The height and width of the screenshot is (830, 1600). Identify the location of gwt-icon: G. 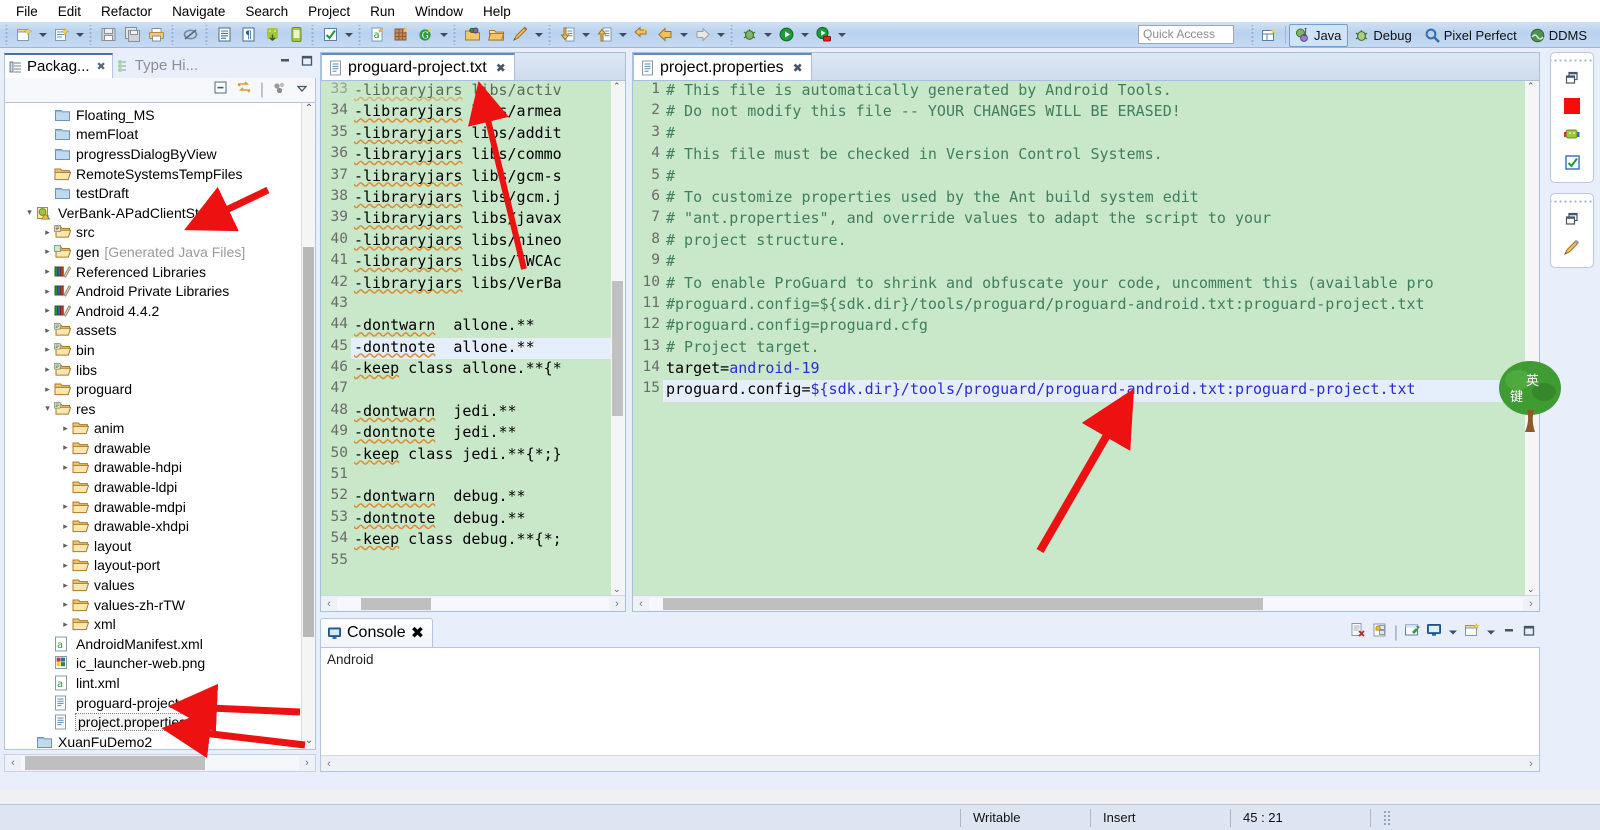
(425, 35).